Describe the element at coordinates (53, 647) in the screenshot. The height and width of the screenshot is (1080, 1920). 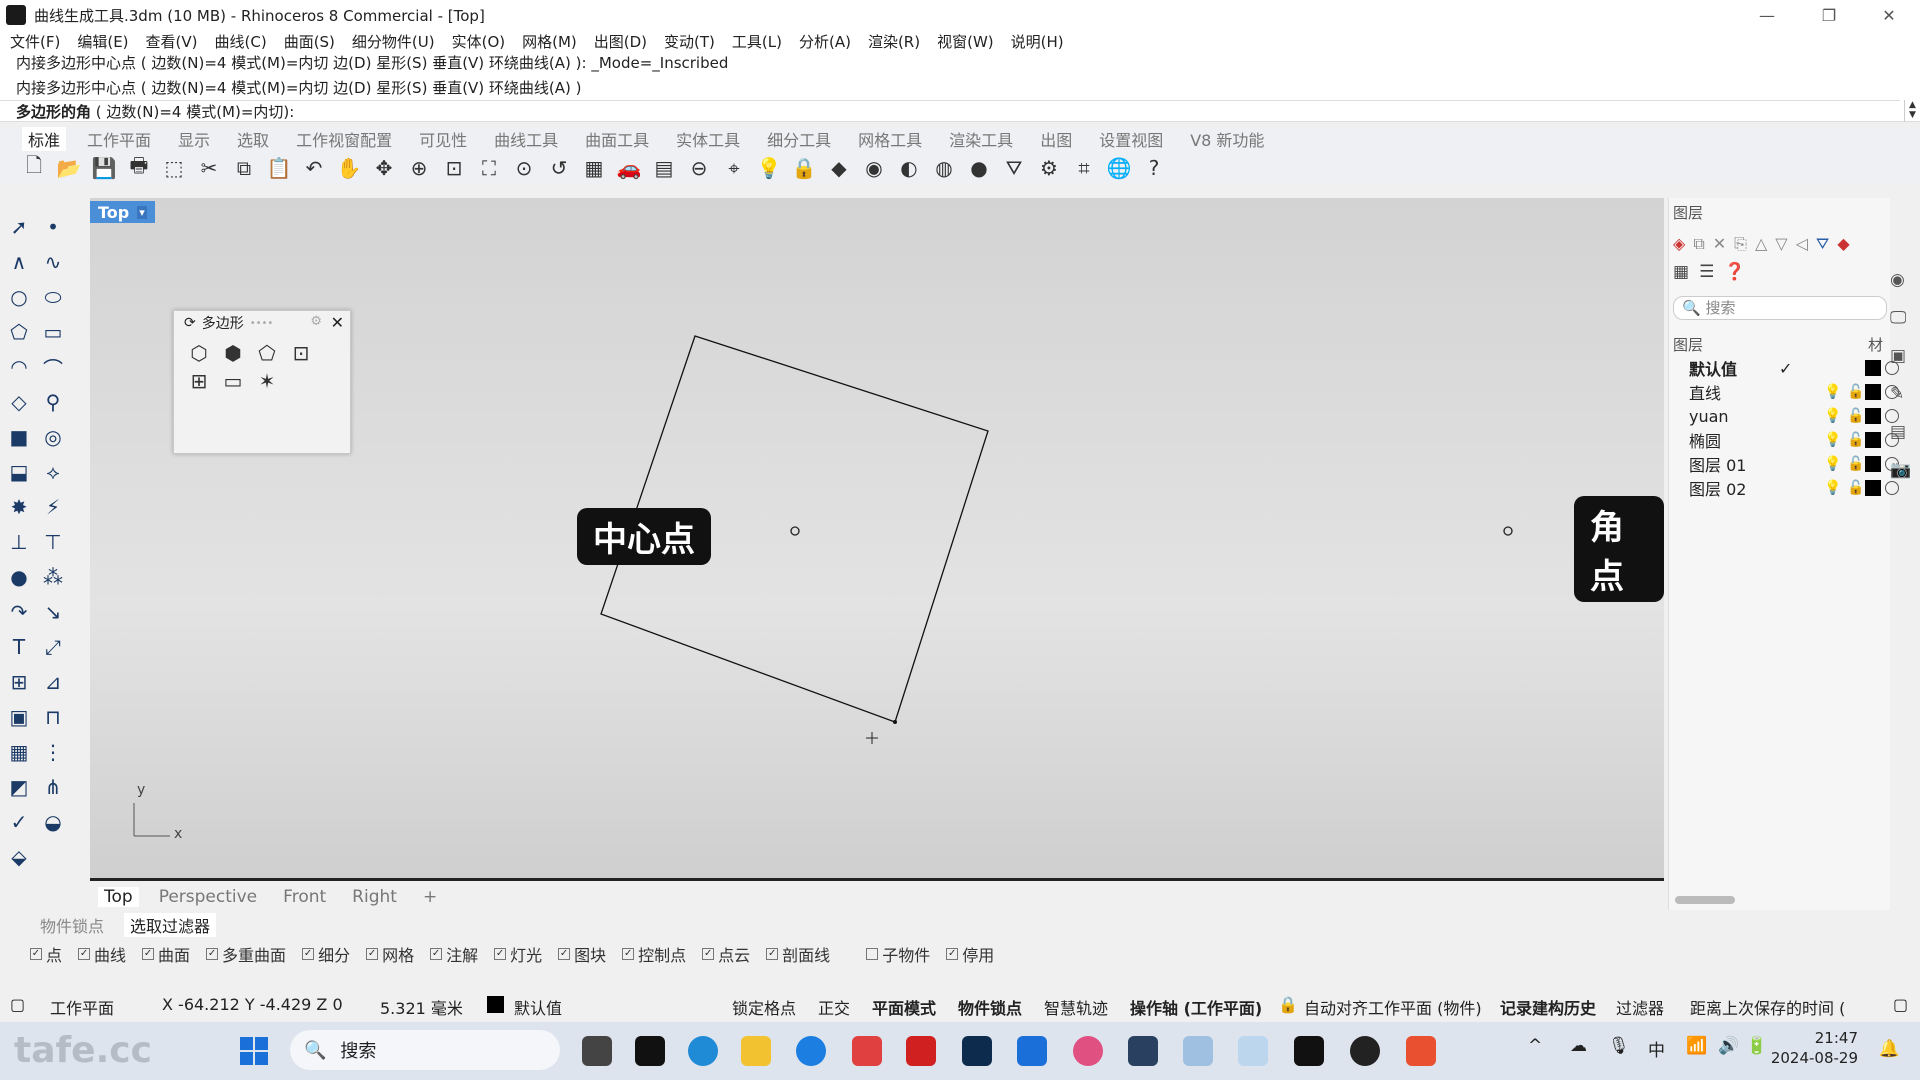
I see `dimension-icon: ⤢` at that location.